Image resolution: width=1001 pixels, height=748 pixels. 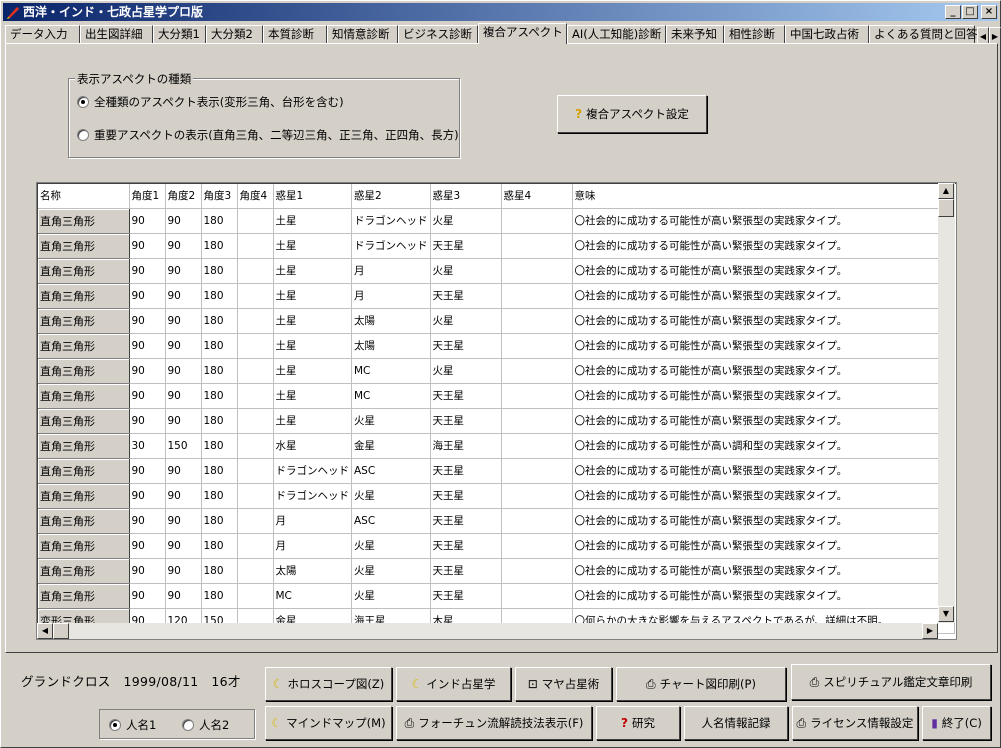 What do you see at coordinates (183, 196) in the screenshot?
I see `column-header: 角度2` at bounding box center [183, 196].